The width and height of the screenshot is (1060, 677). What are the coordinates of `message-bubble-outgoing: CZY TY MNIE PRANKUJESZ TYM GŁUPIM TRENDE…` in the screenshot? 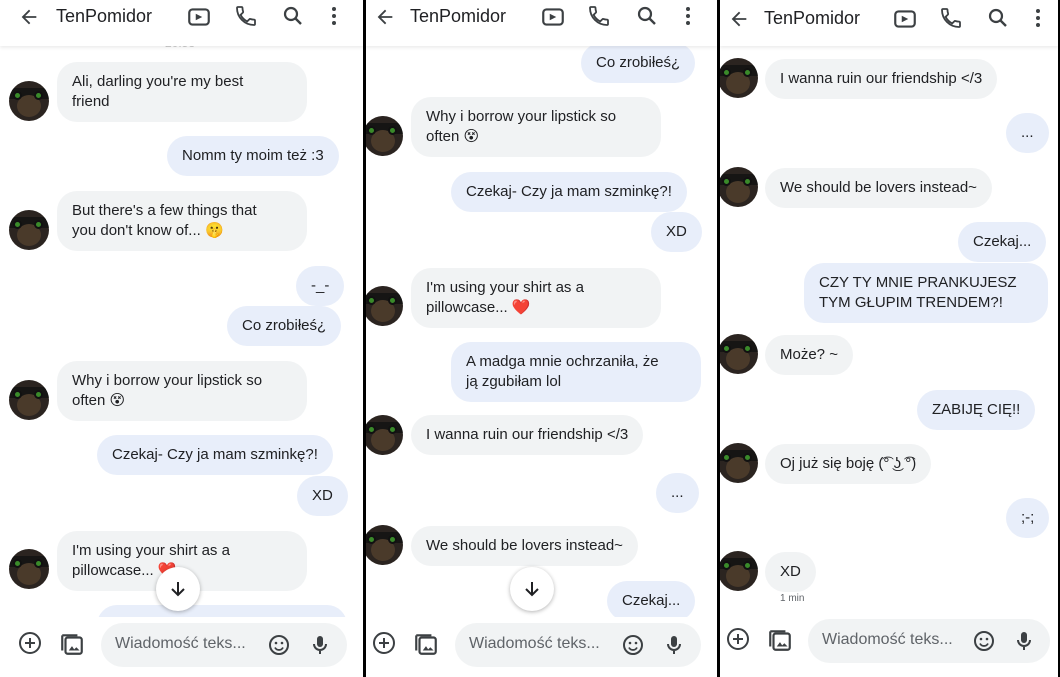 It's located at (926, 293).